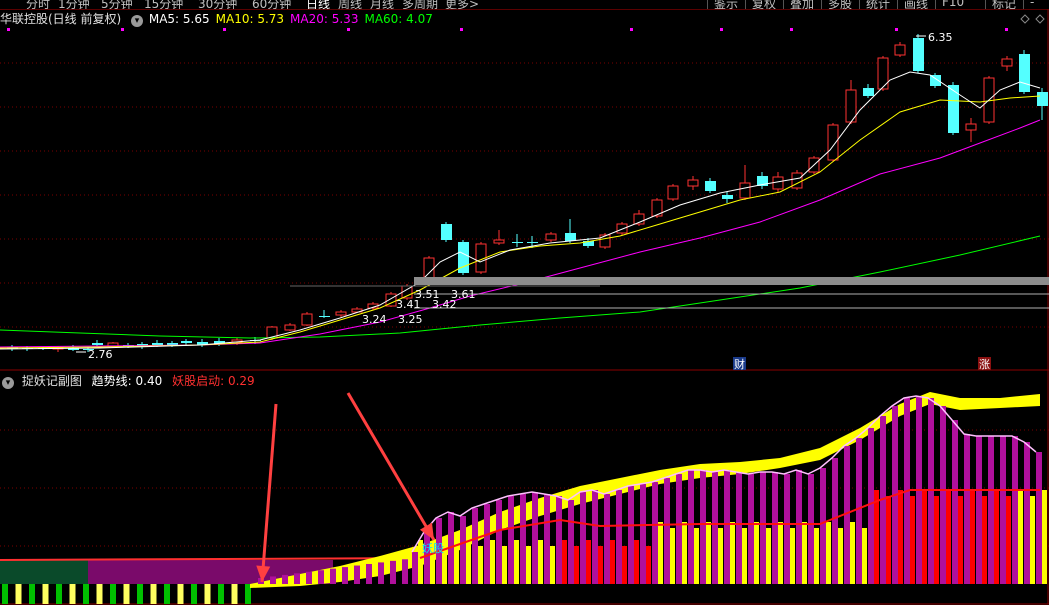 The width and height of the screenshot is (1049, 605). I want to click on signal-label: 妖股启动:, so click(200, 381).